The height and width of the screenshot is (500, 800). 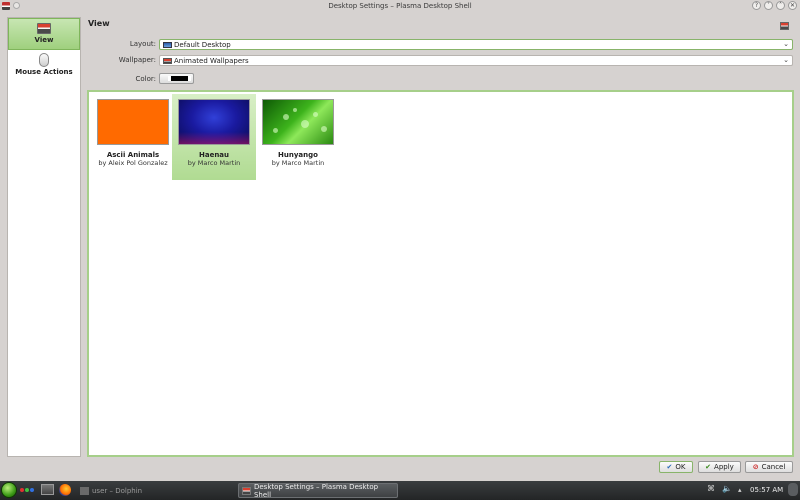 I want to click on wallpaper-tile-haenau: Haenau by Marco Martin, so click(x=214, y=137).